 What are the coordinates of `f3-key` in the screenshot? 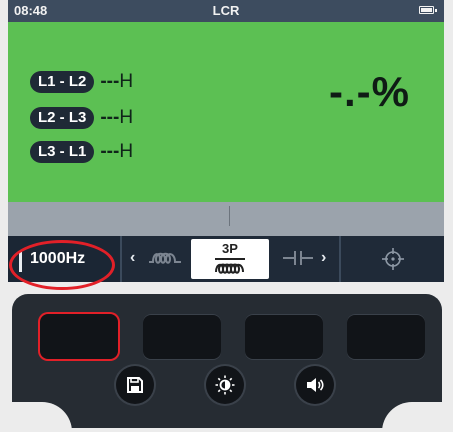 It's located at (284, 336).